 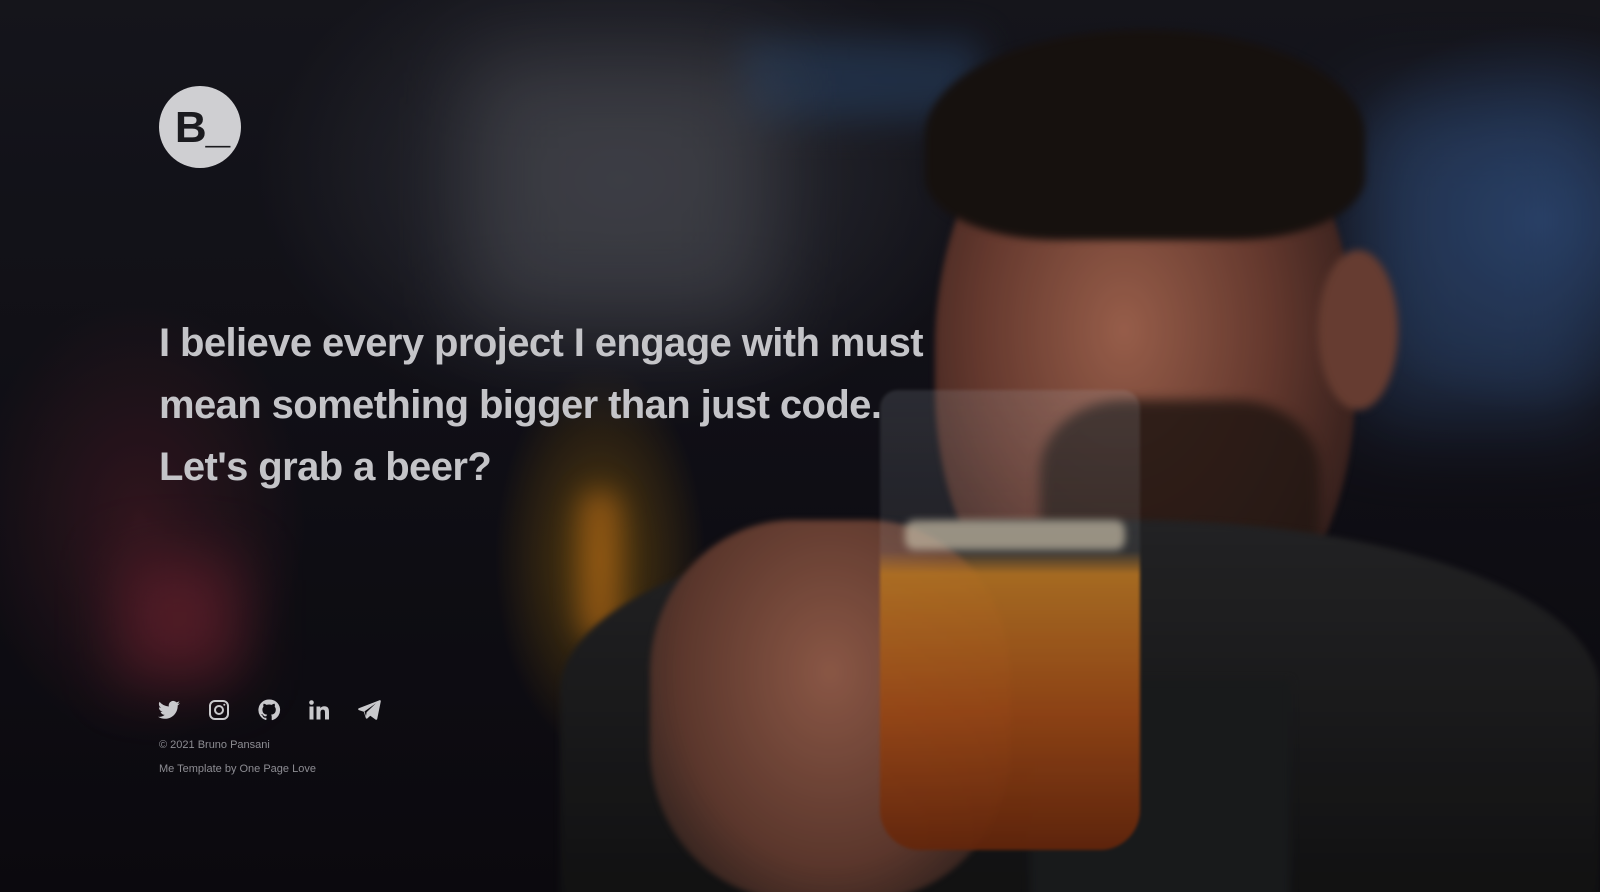 I want to click on logo-text: B_, so click(x=202, y=127).